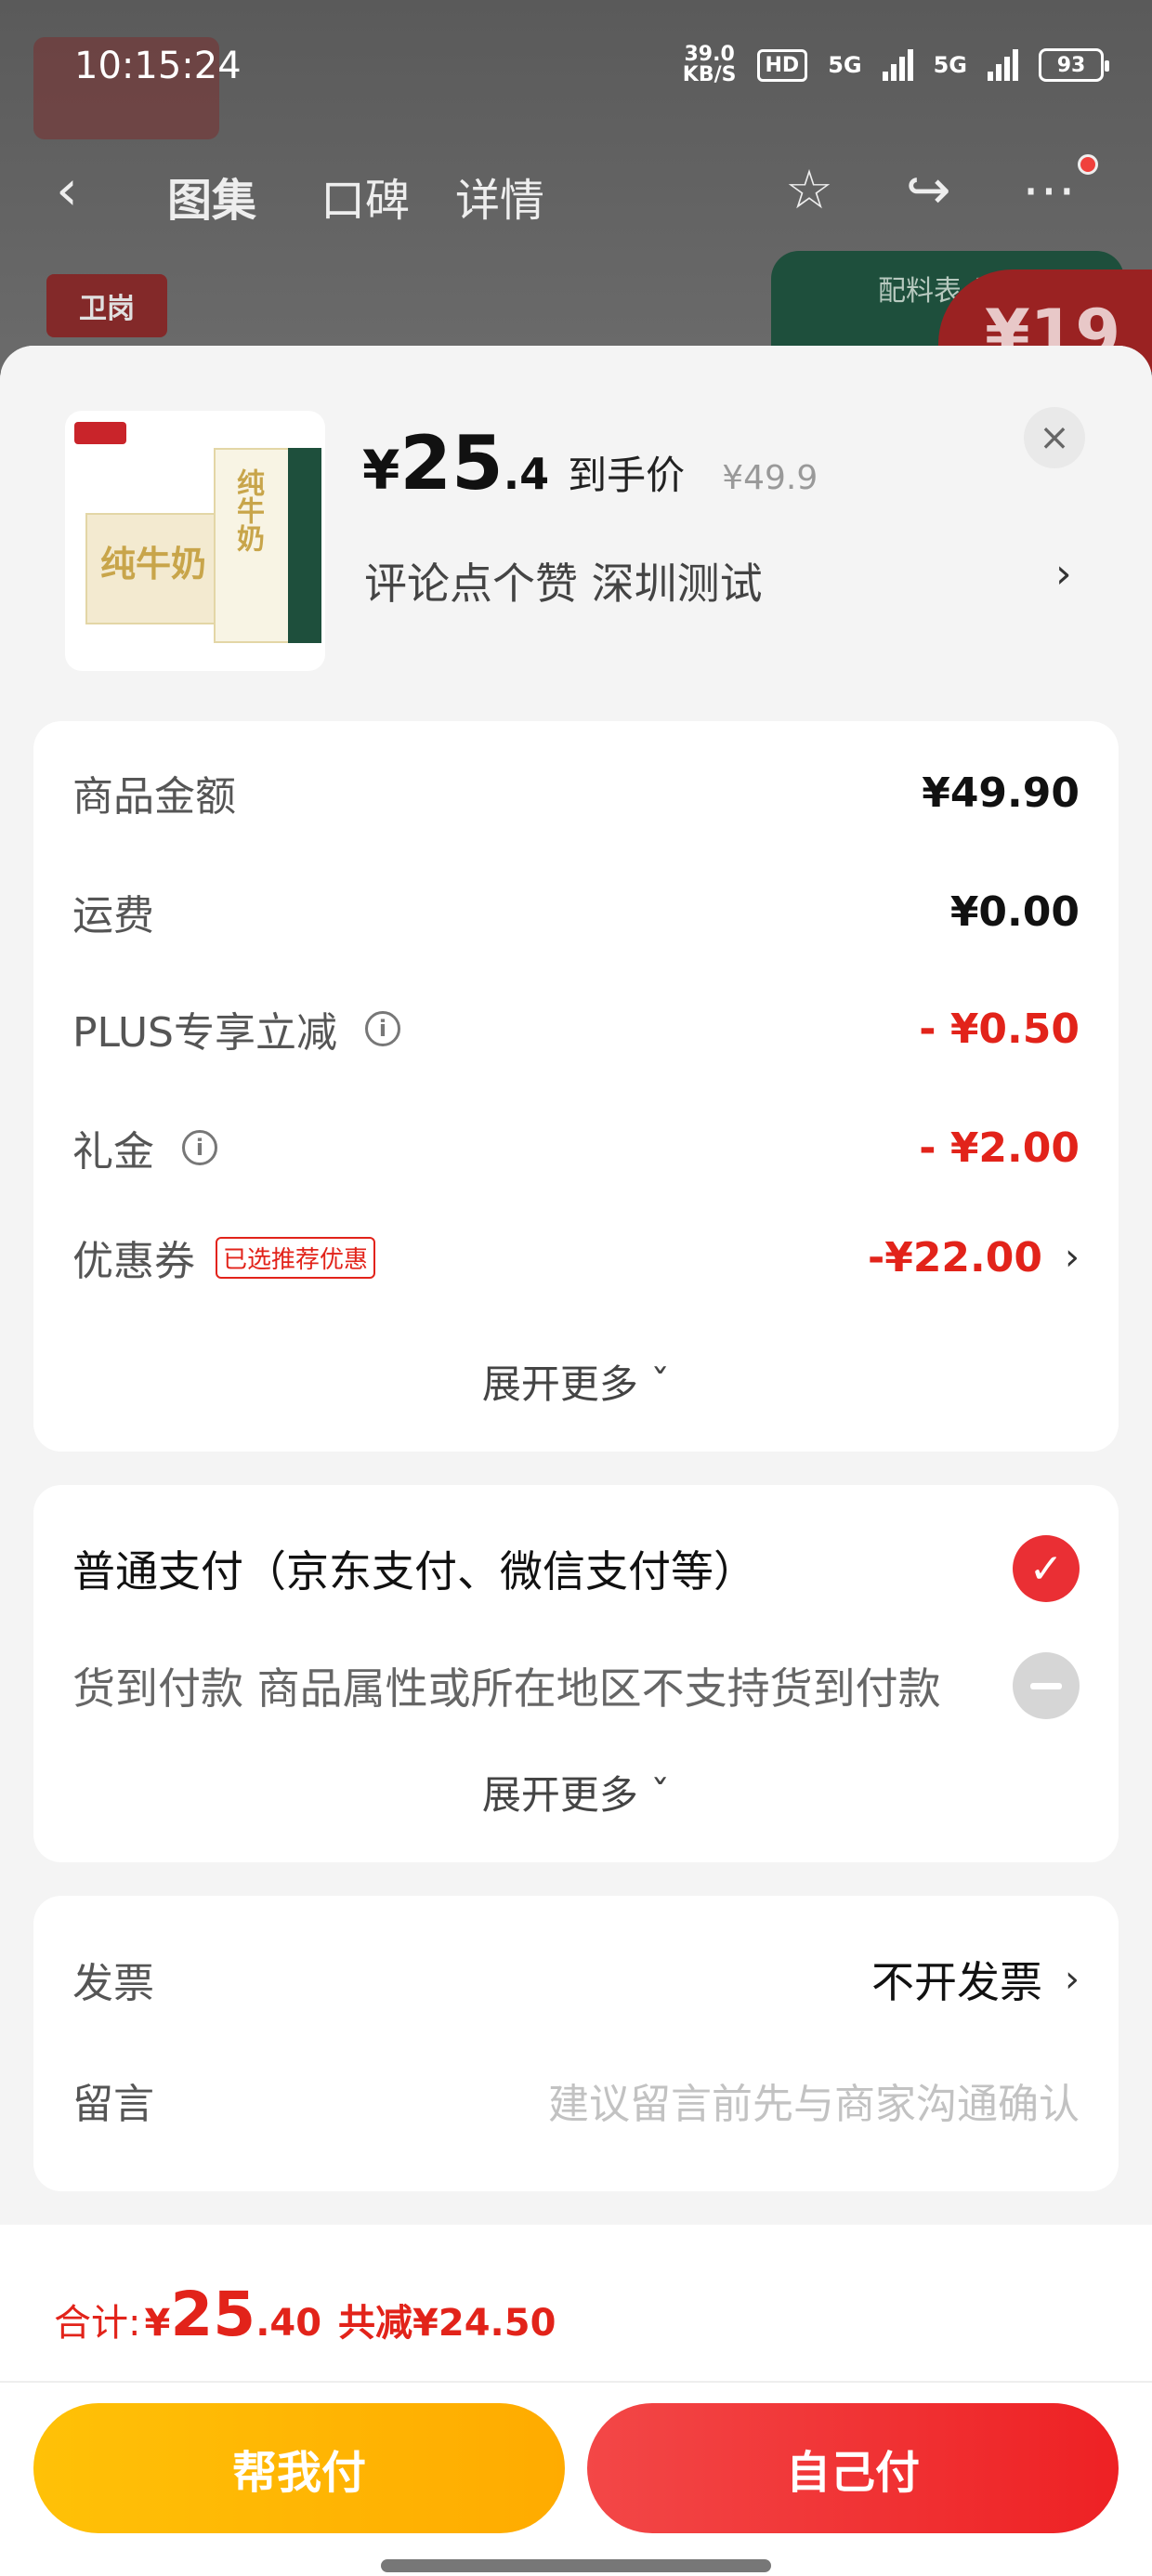  I want to click on top-nav: ‹ 图集 口碑 详情 ☆ ↪ ⋯, so click(576, 190).